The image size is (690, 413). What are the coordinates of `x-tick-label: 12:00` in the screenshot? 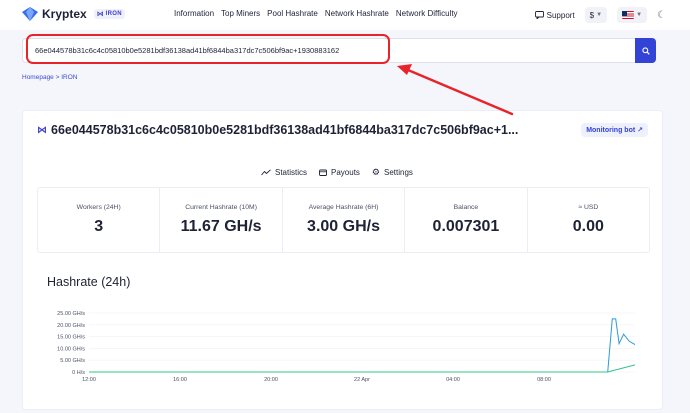 It's located at (89, 380).